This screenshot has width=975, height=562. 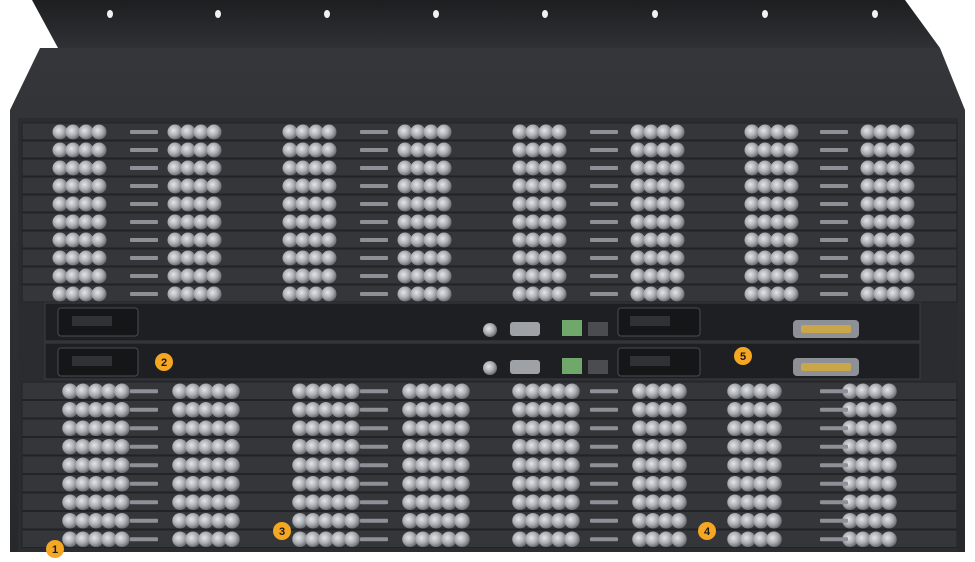 I want to click on mounting-hole, so click(x=110, y=14).